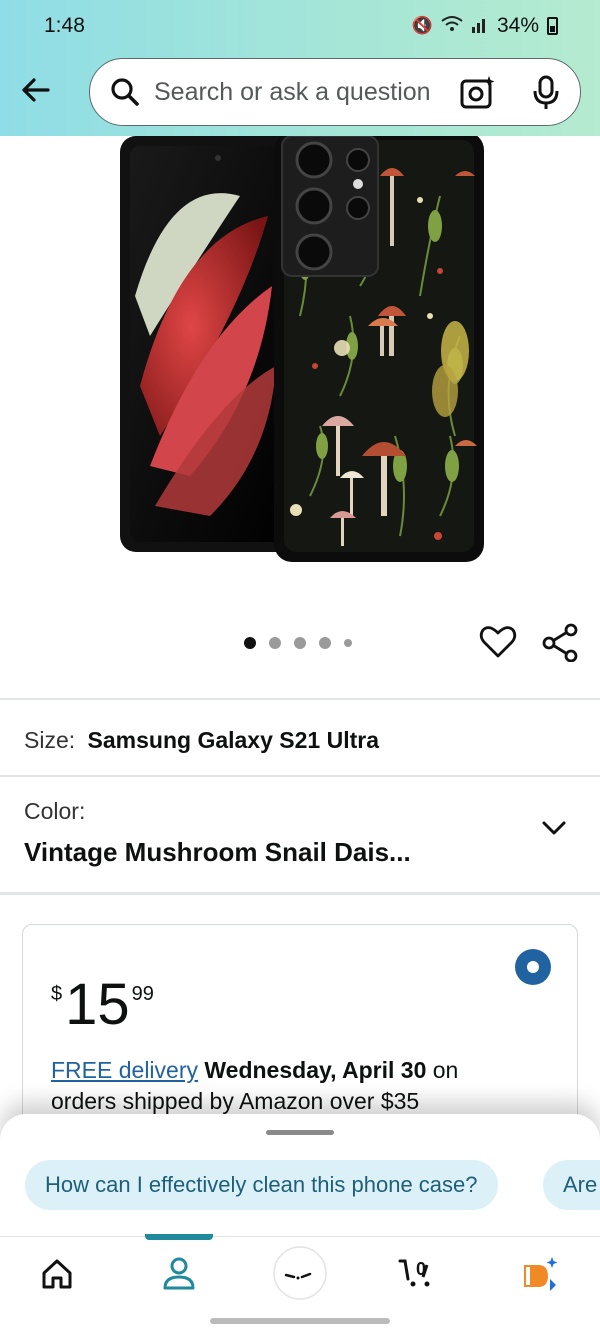 This screenshot has height=1333, width=600. Describe the element at coordinates (419, 1274) in the screenshot. I see `cart-icon: 0` at that location.